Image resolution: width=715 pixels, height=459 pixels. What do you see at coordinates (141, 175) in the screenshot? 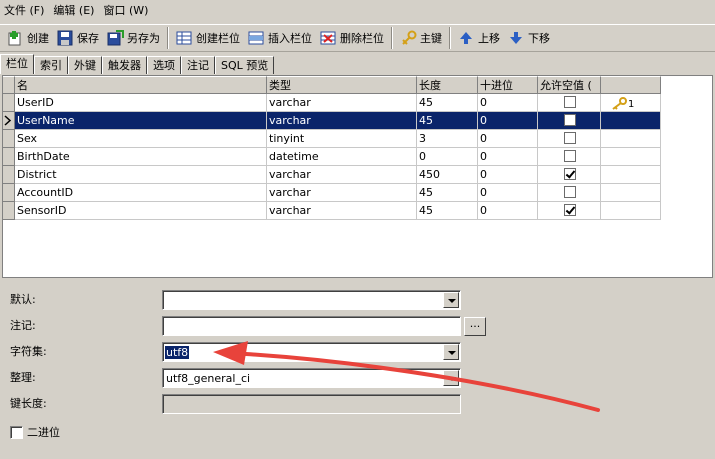
I see `field-name-cell: District` at bounding box center [141, 175].